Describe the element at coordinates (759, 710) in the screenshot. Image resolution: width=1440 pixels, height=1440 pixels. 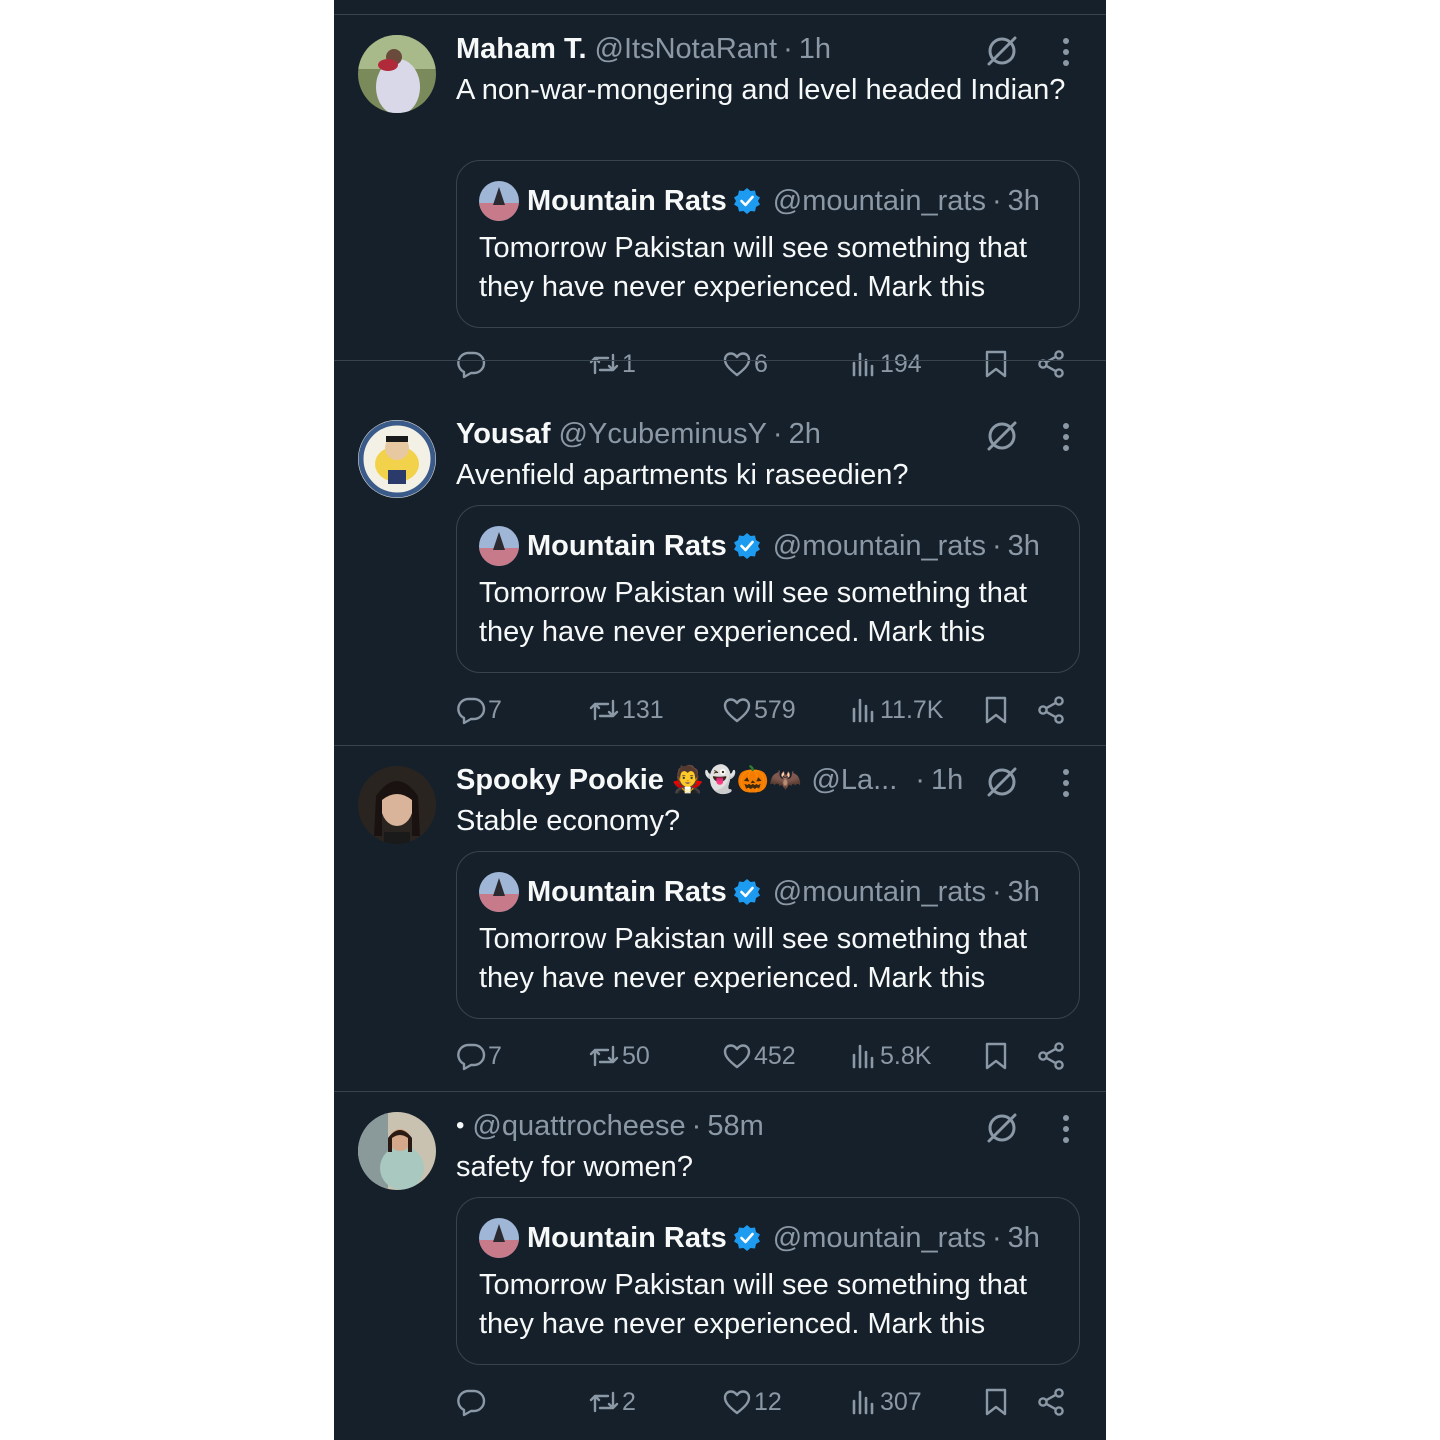
I see `like-button: 579` at that location.